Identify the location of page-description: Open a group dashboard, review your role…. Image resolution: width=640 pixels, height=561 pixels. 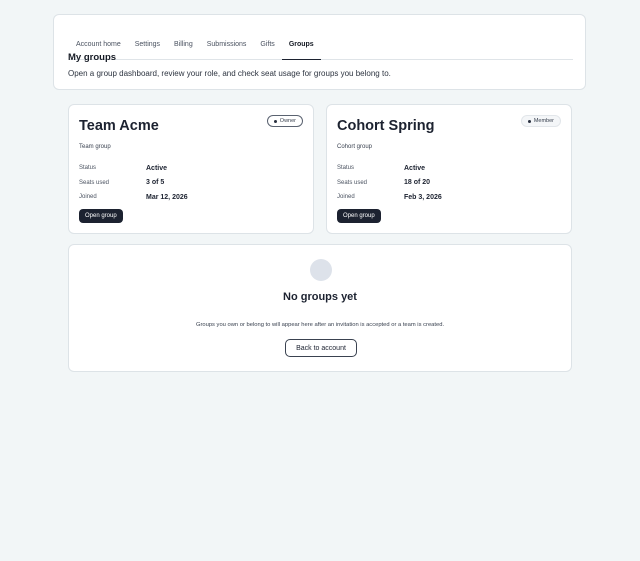
(229, 73).